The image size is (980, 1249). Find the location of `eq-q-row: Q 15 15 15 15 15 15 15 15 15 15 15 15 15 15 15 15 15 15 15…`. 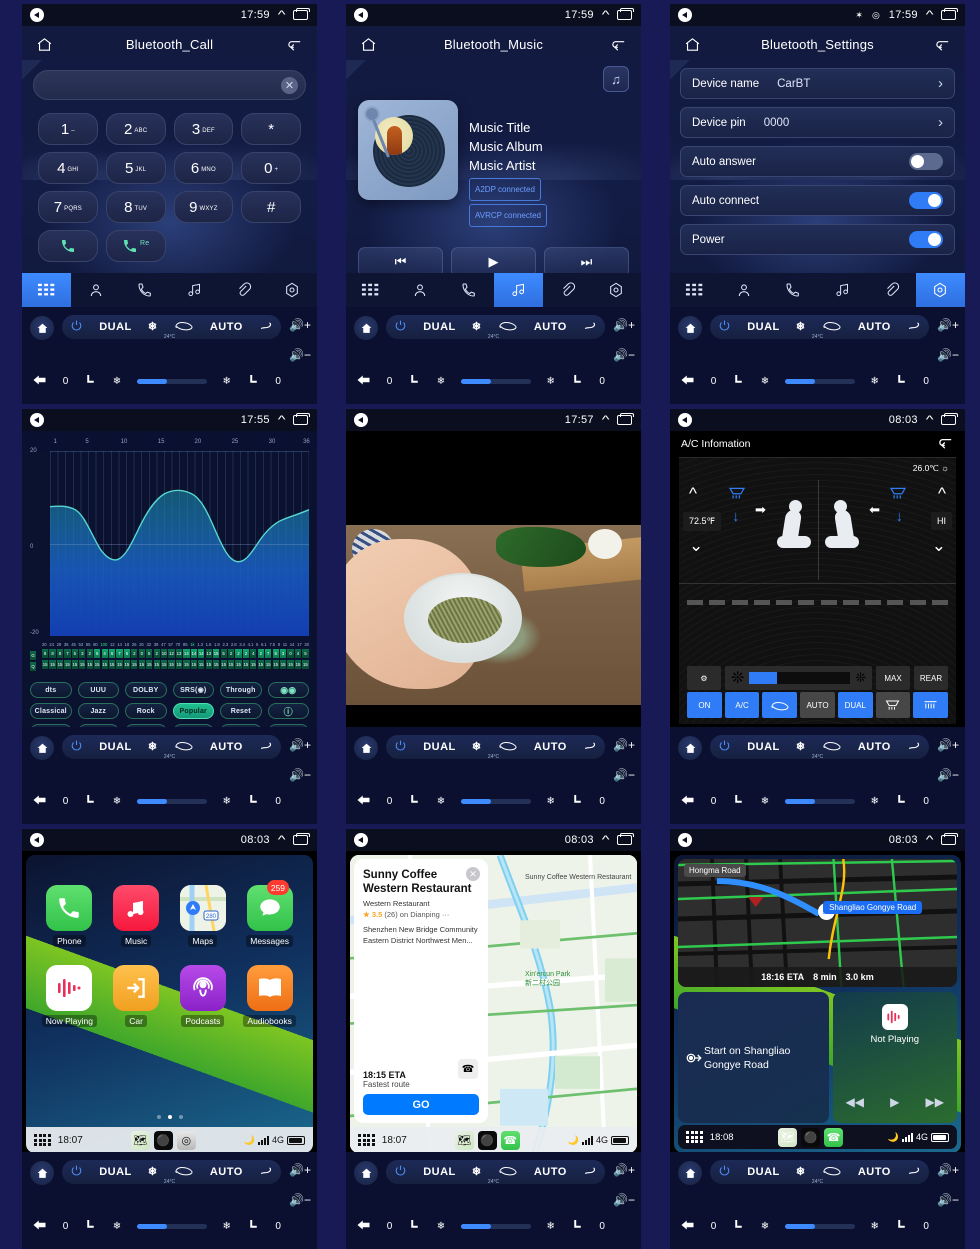

eq-q-row: Q 15 15 15 15 15 15 15 15 15 15 15 15 15 15 15 15 15 15 15… is located at coordinates (169, 665).